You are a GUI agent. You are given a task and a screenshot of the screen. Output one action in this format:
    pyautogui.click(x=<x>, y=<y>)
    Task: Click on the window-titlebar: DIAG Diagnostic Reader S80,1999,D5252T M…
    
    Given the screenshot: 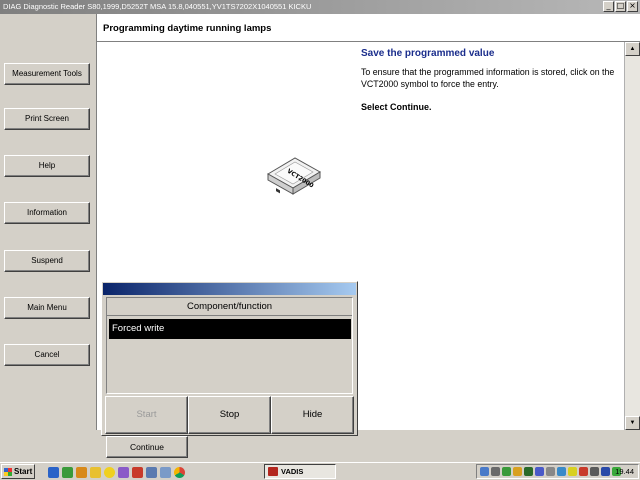 What is the action you would take?
    pyautogui.click(x=320, y=7)
    